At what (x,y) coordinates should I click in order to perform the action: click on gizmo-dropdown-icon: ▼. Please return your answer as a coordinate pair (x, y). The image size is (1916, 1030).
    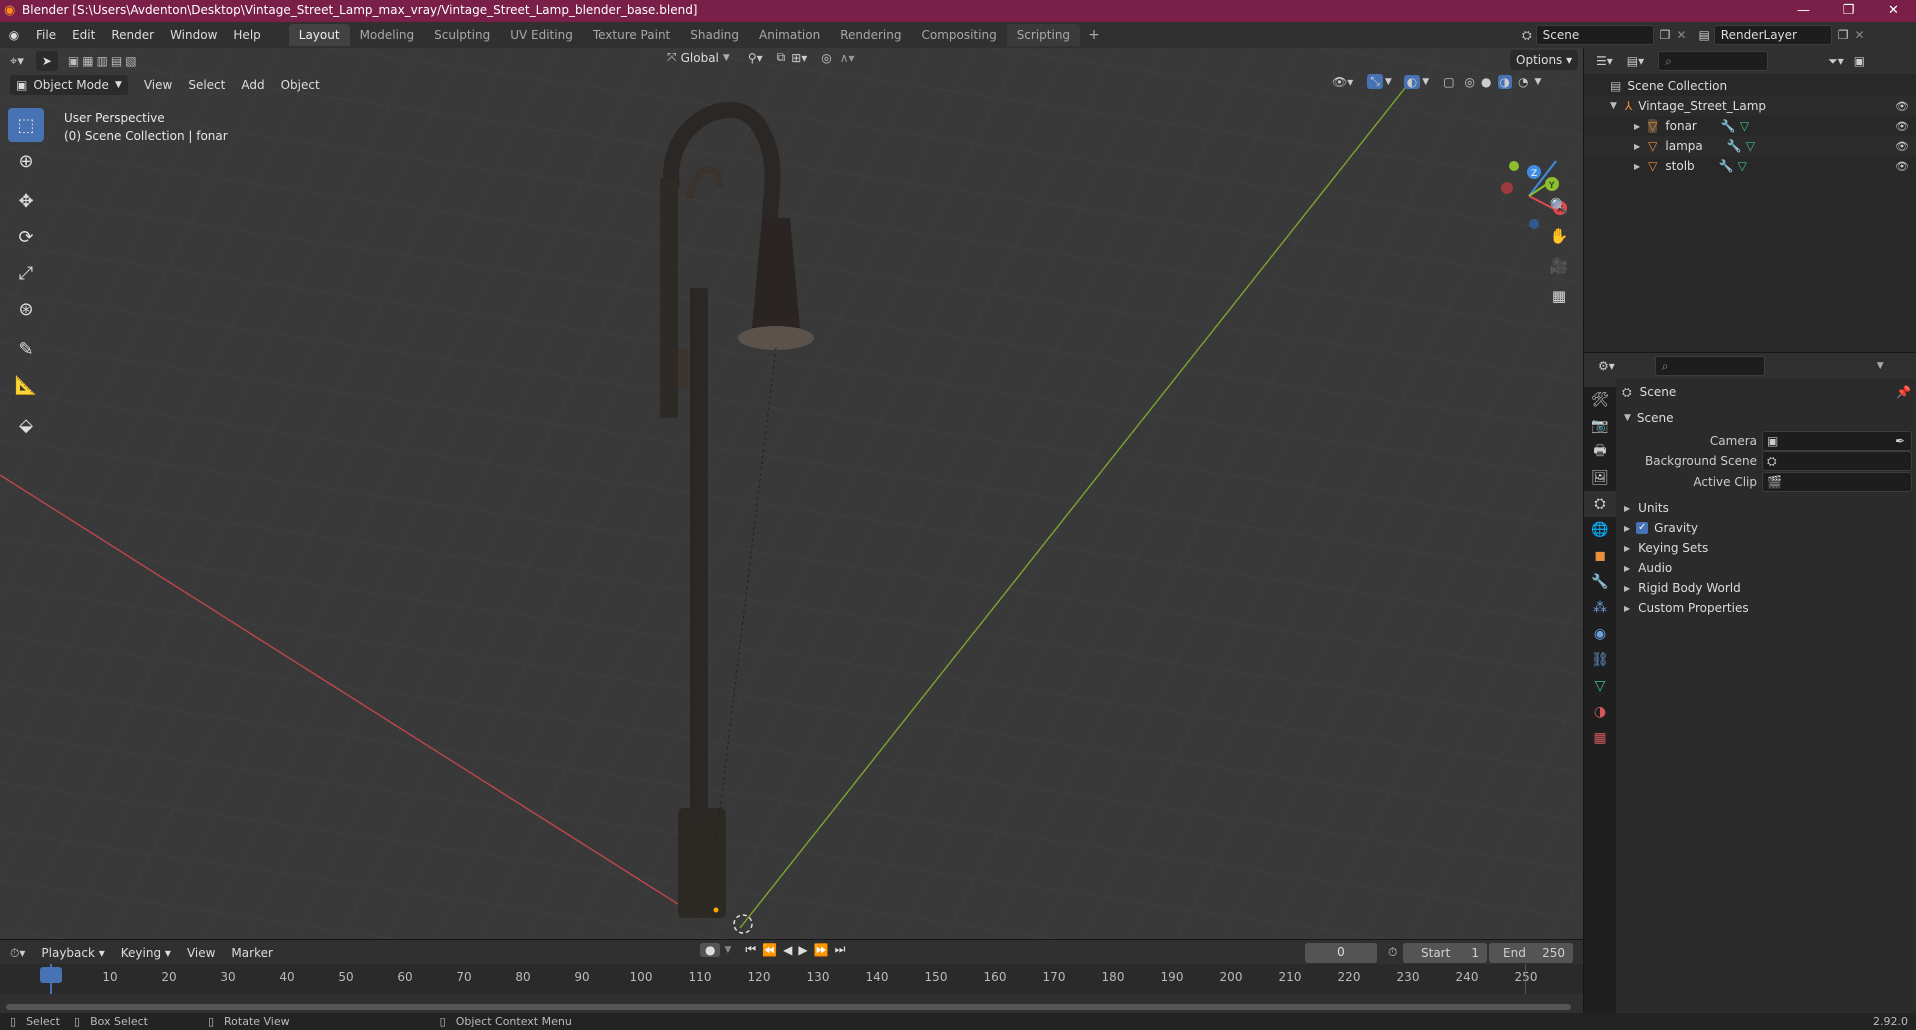
    Looking at the image, I should click on (1388, 82).